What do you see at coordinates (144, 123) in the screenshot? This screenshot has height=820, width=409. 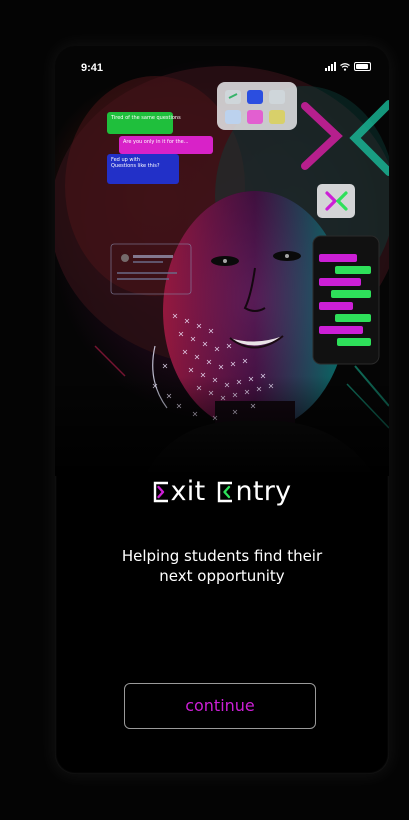 I see `chat-bubble-green: Tired of the same questions` at bounding box center [144, 123].